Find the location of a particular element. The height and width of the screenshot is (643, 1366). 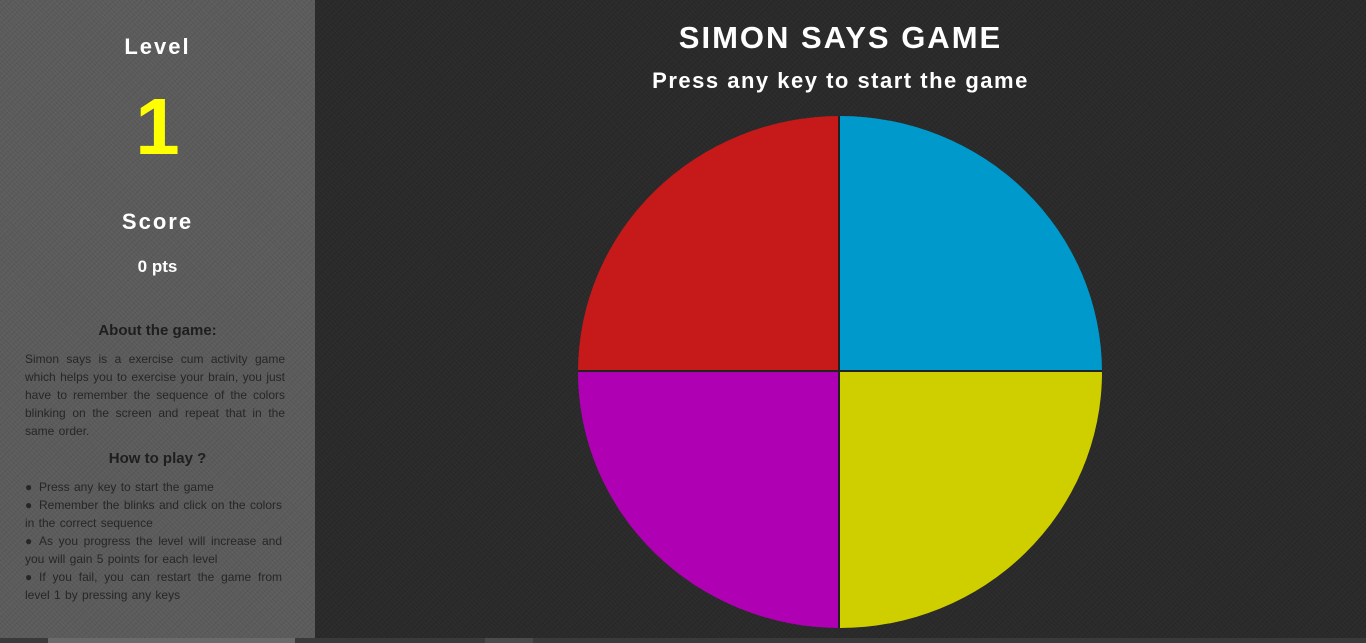

howto-item: ● Press any key to start the game is located at coordinates (153, 487).